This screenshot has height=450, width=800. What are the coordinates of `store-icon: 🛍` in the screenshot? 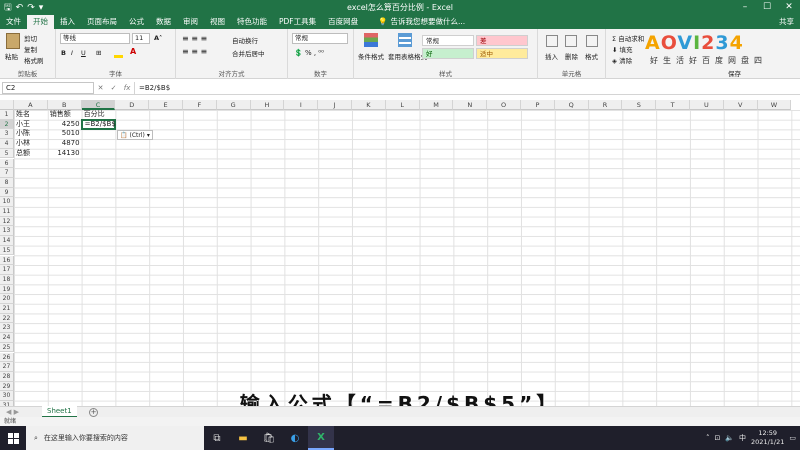 It's located at (269, 438).